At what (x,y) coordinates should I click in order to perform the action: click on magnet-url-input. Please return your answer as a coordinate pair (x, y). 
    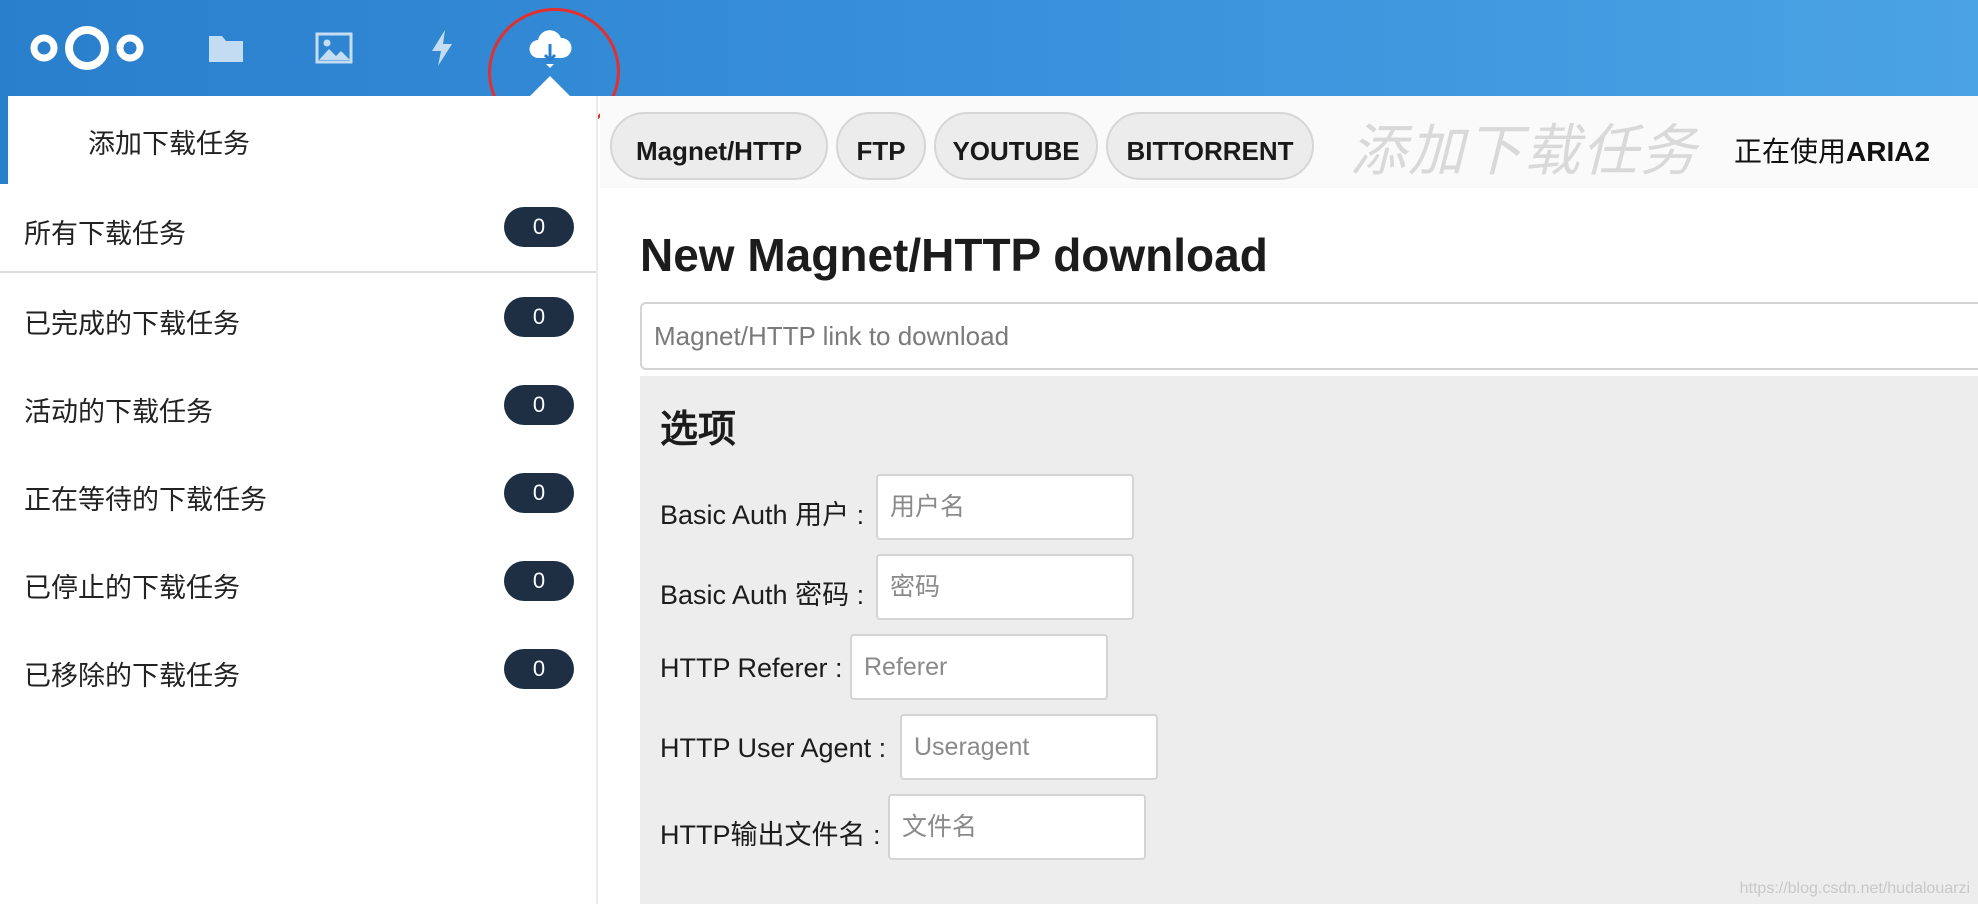
    Looking at the image, I should click on (1309, 336).